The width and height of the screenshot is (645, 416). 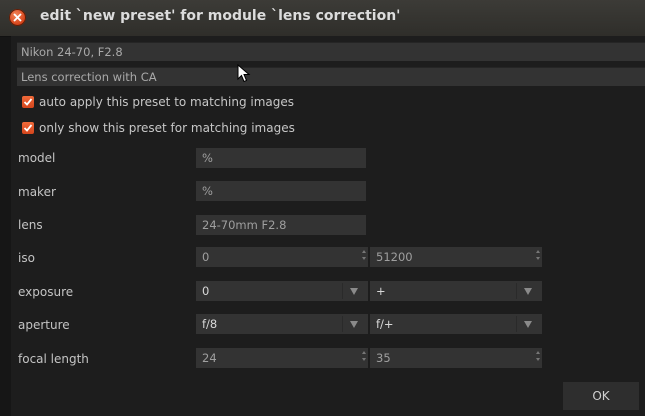 What do you see at coordinates (282, 291) in the screenshot?
I see `exposure-min-dropdown: 0` at bounding box center [282, 291].